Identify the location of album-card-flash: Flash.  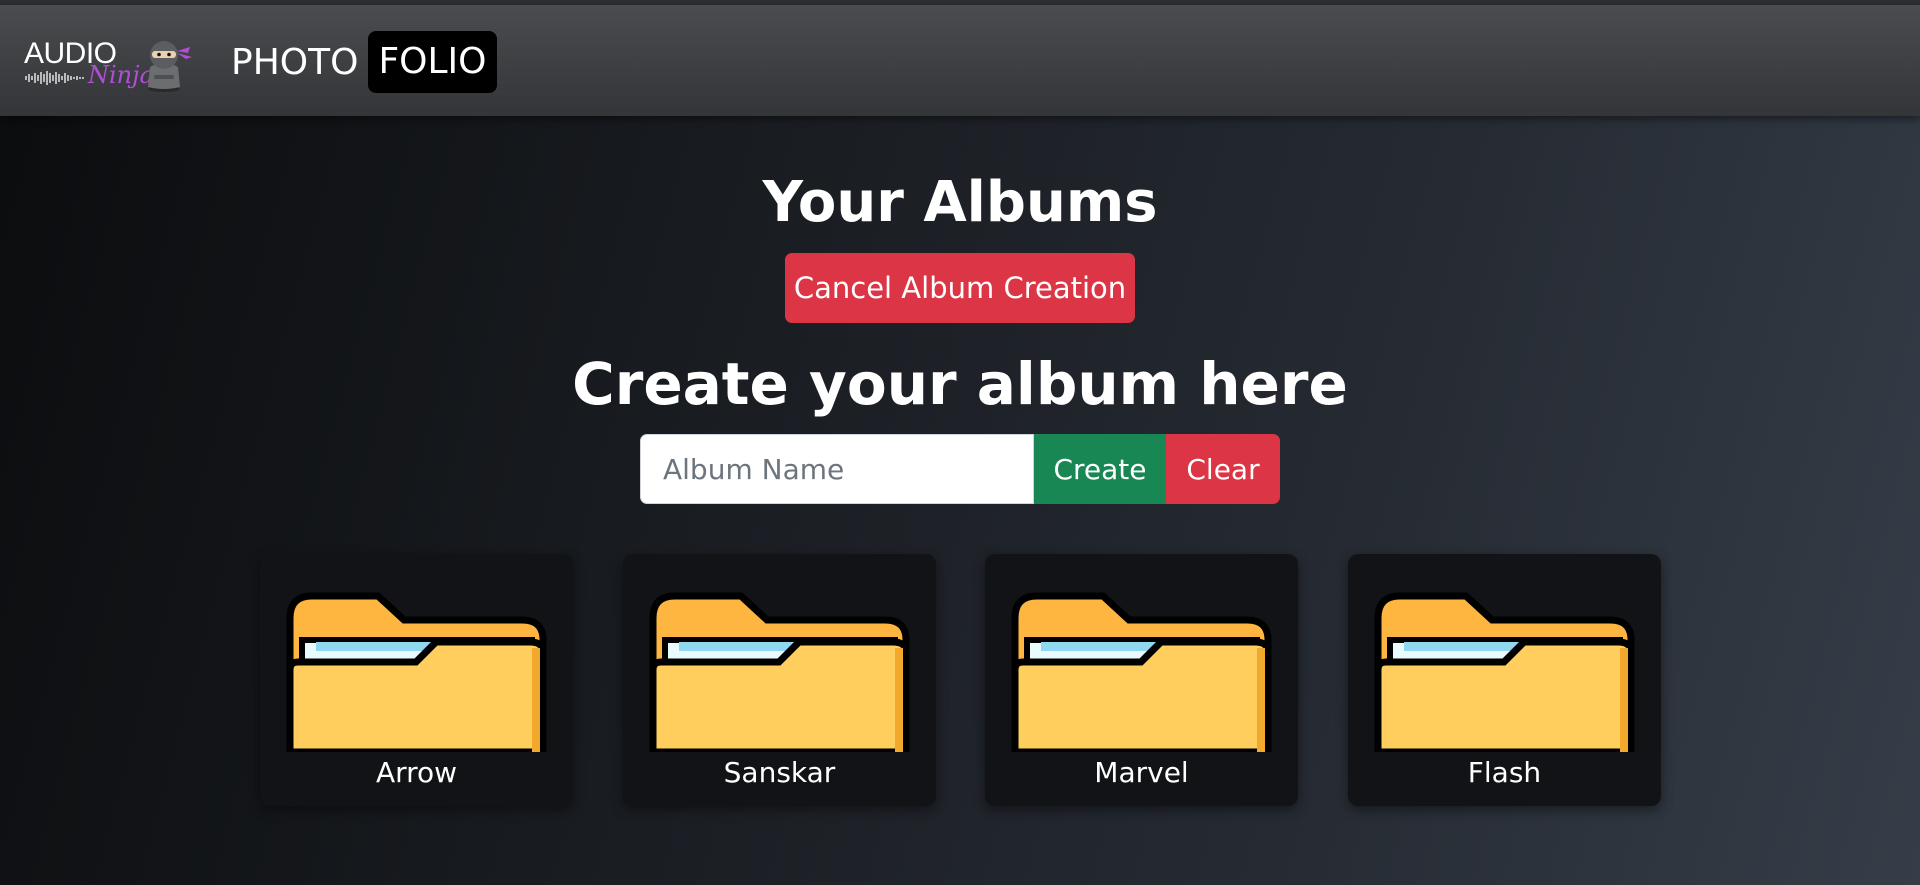
(1504, 680).